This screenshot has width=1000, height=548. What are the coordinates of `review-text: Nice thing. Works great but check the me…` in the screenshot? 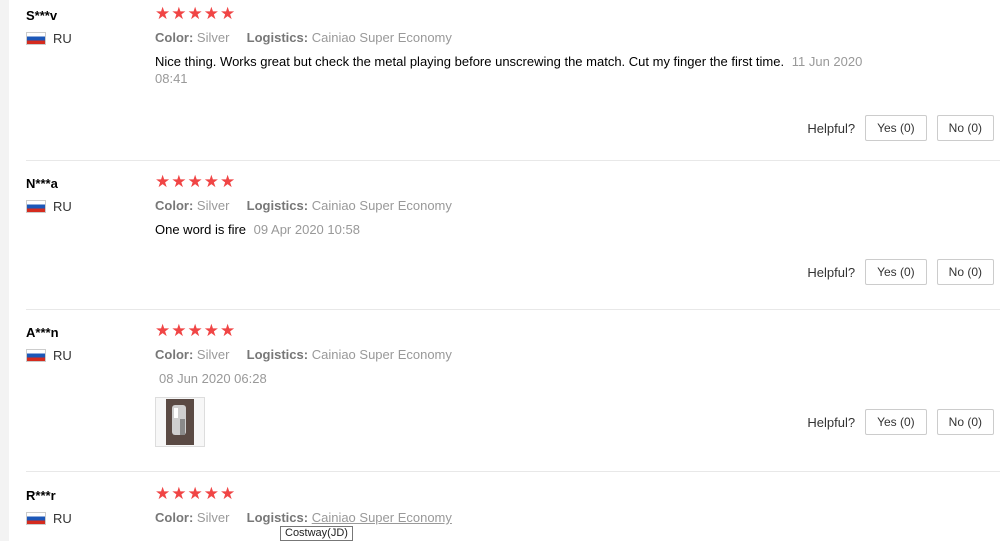 It's located at (525, 70).